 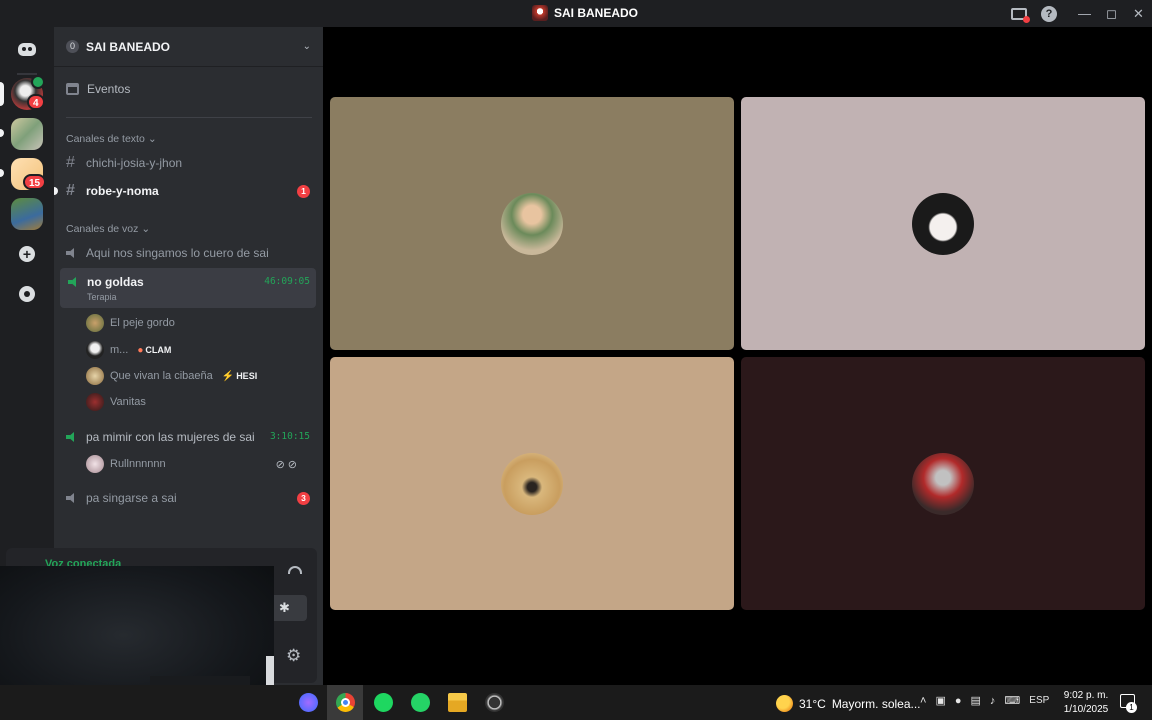 What do you see at coordinates (383, 702) in the screenshot?
I see `spotify-icon` at bounding box center [383, 702].